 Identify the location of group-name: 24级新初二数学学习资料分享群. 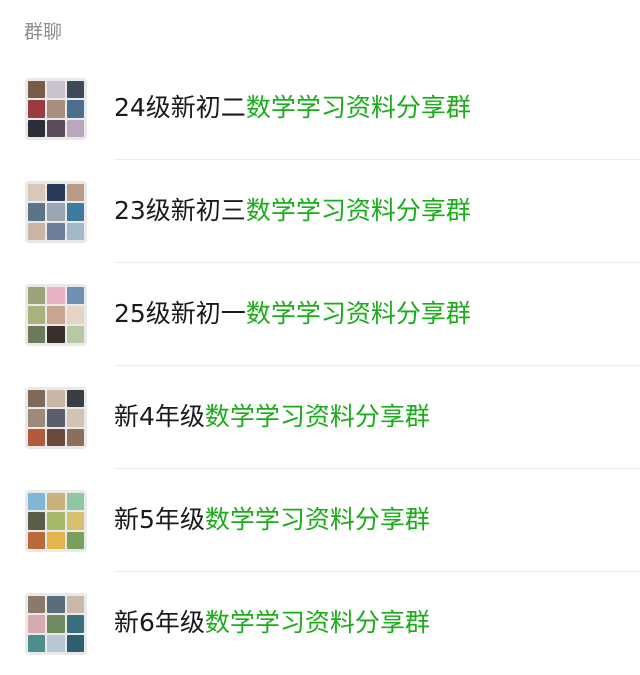
(292, 108).